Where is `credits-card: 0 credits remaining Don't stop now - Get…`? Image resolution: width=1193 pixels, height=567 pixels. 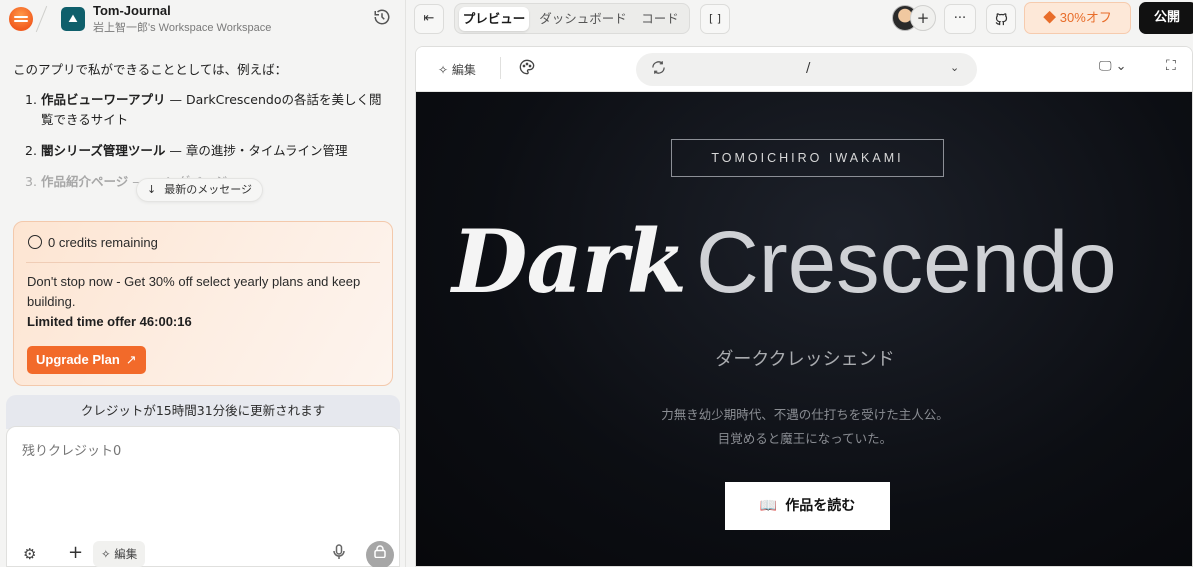
credits-card: 0 credits remaining Don't stop now - Get… is located at coordinates (203, 303).